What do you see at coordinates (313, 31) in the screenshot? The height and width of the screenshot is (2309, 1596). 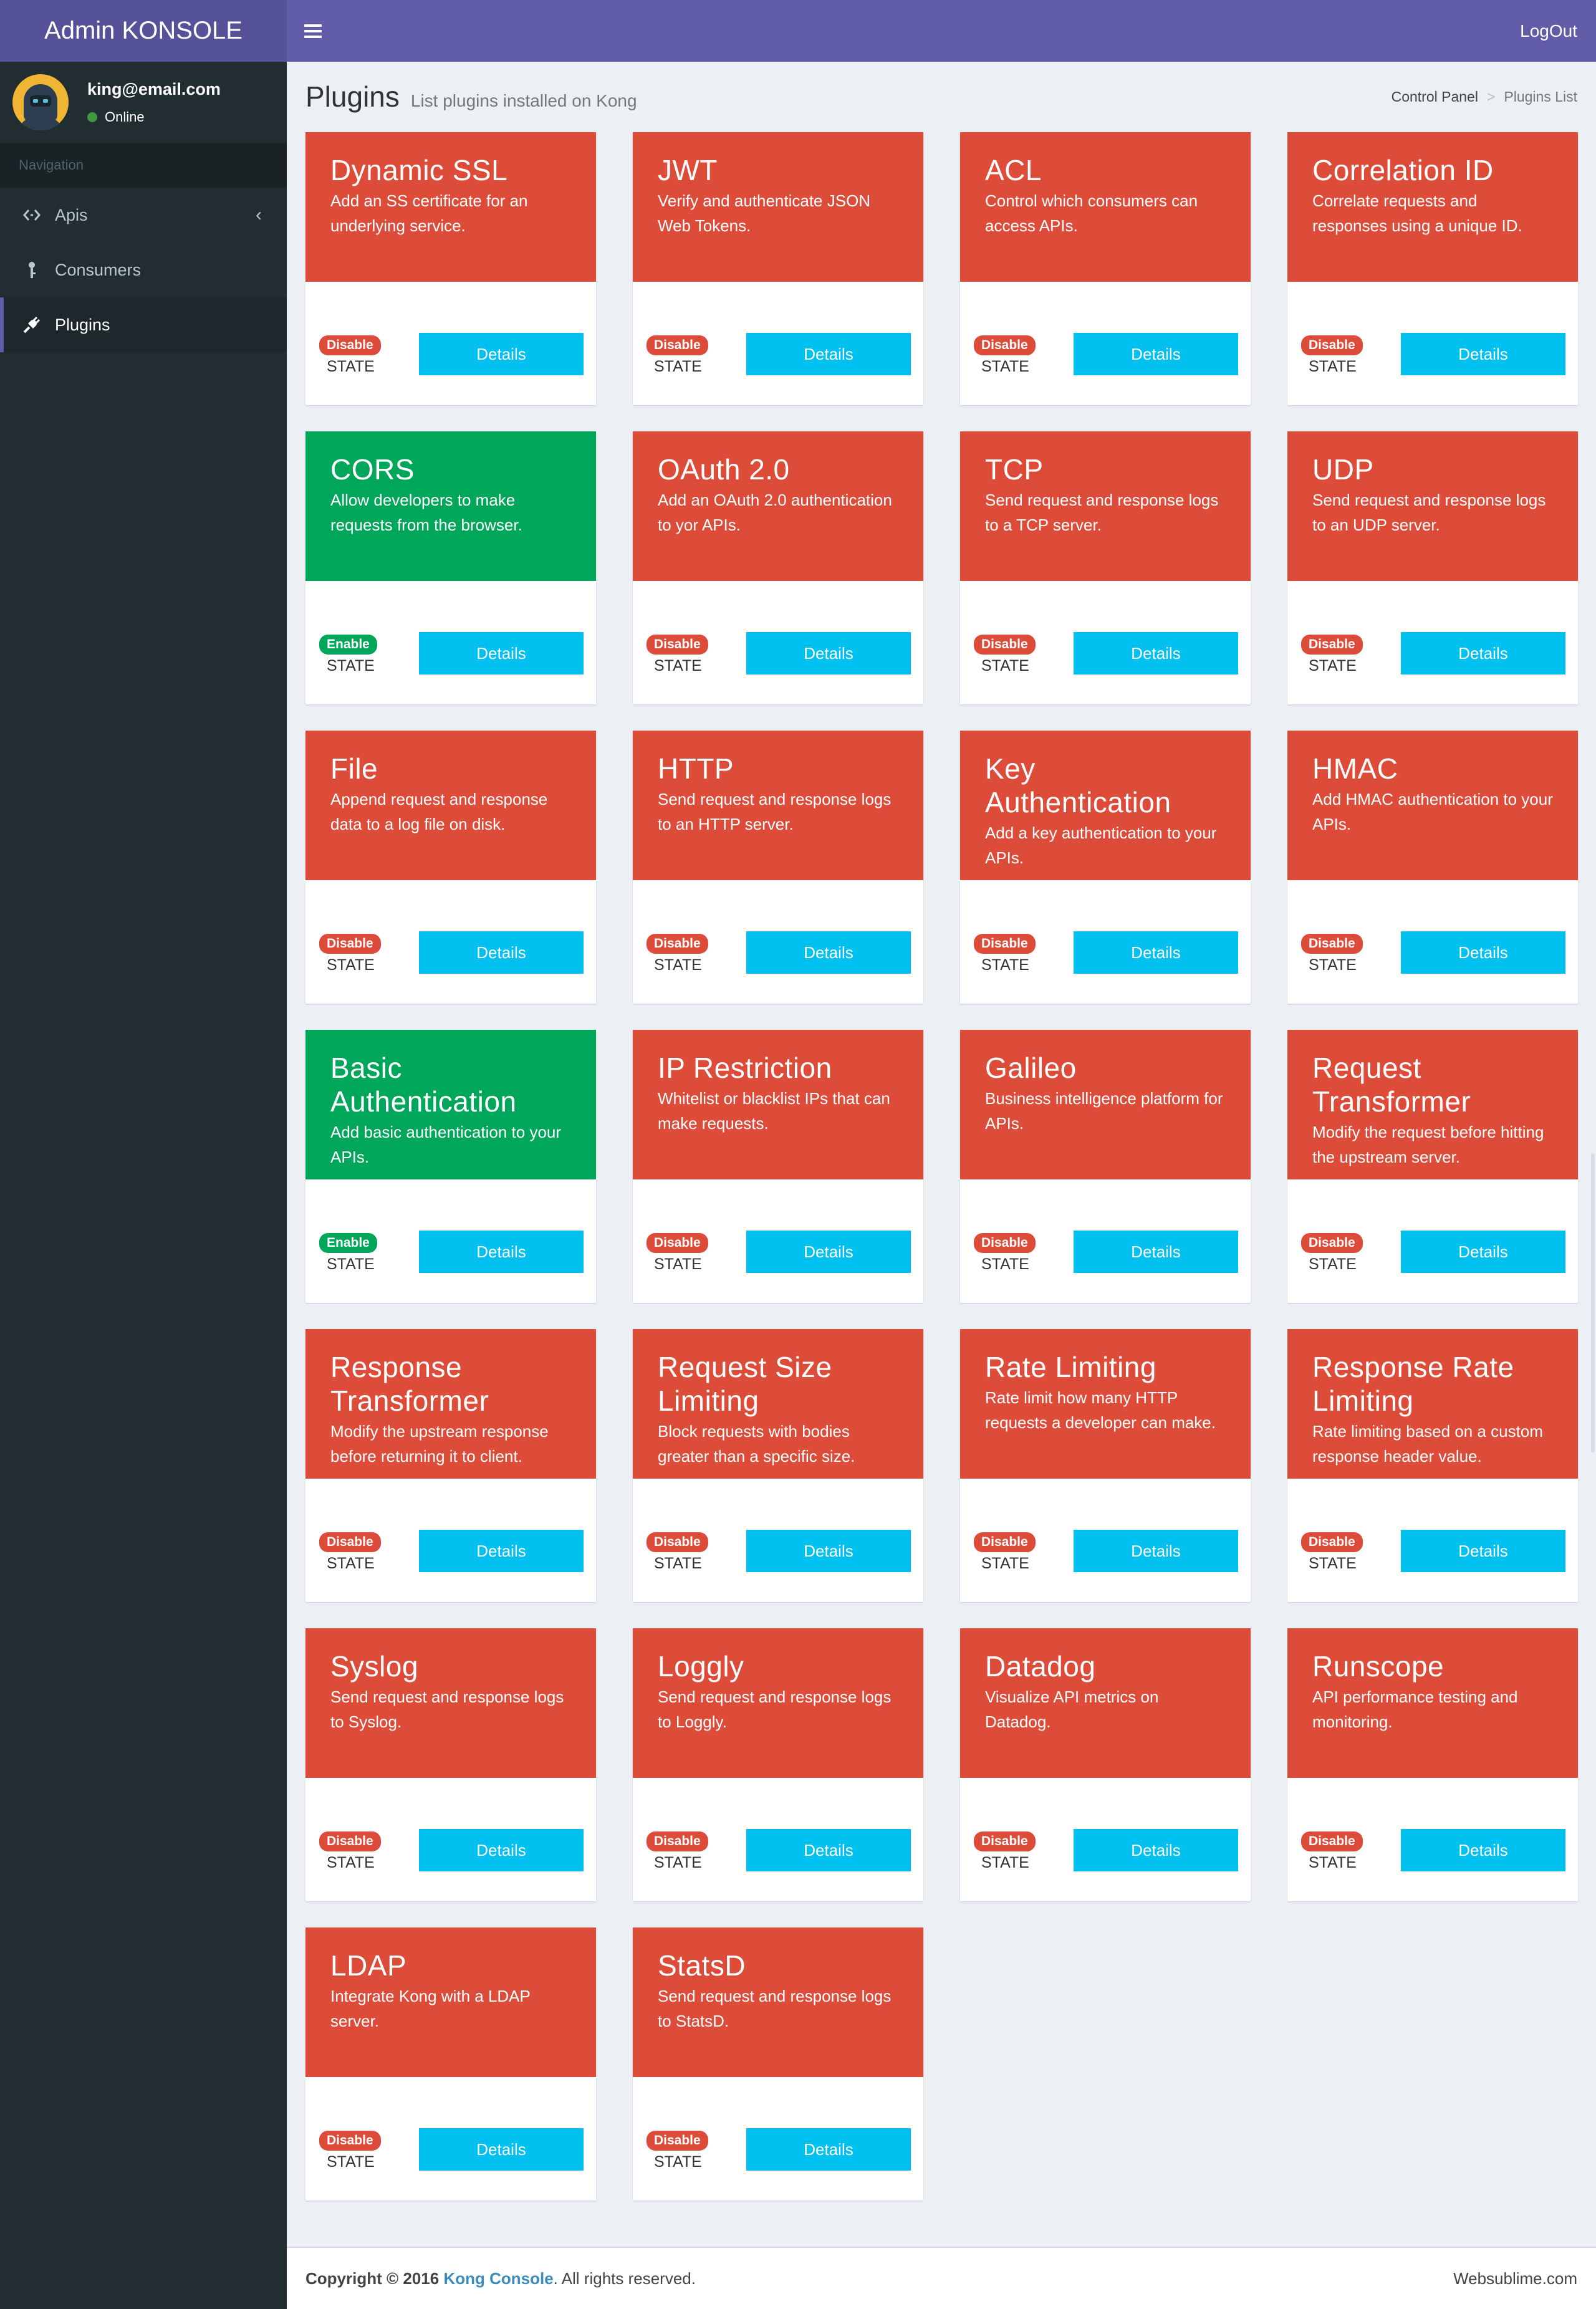 I see `menu-toggle-icon` at bounding box center [313, 31].